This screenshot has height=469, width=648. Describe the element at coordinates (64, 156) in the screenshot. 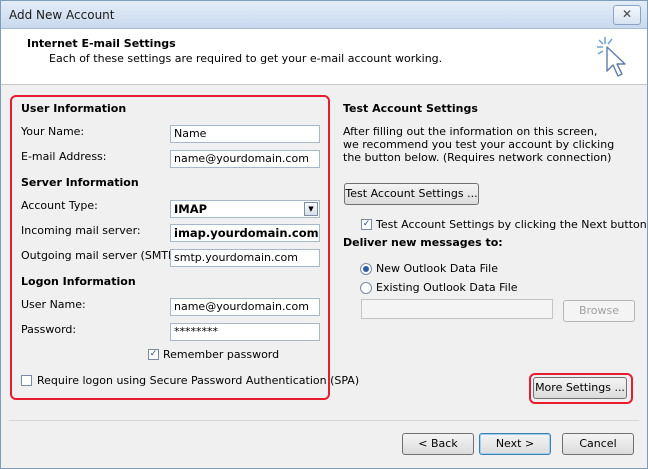

I see `email-label: E-mail Address:` at that location.